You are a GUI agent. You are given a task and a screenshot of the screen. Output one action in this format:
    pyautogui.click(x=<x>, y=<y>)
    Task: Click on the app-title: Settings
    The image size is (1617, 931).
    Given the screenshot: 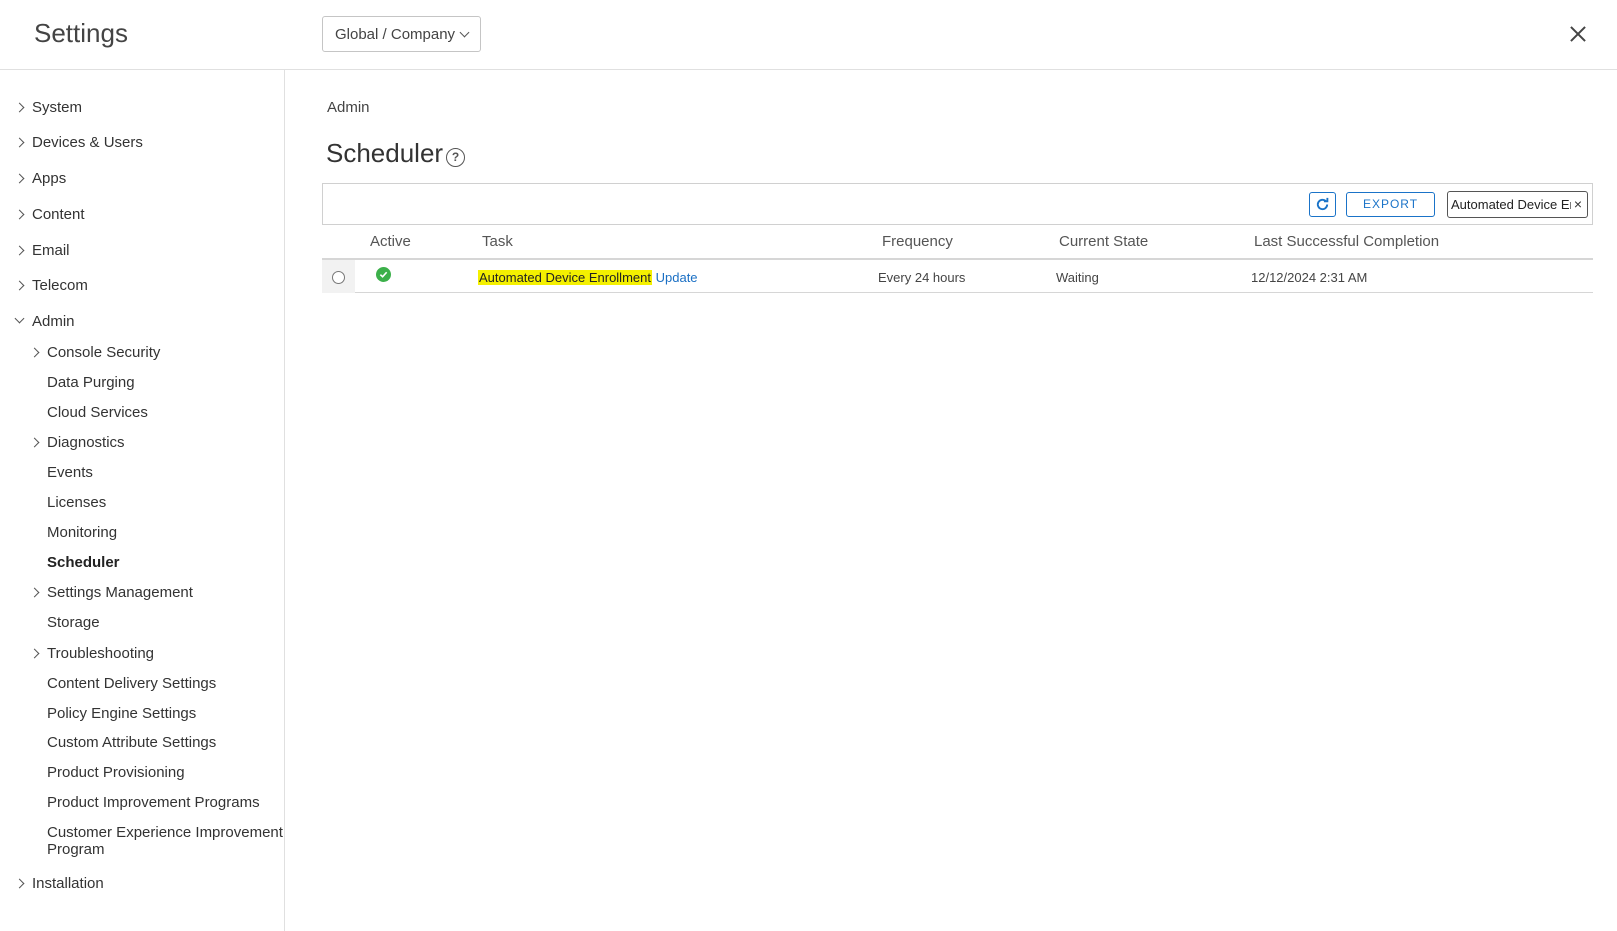 What is the action you would take?
    pyautogui.click(x=81, y=33)
    